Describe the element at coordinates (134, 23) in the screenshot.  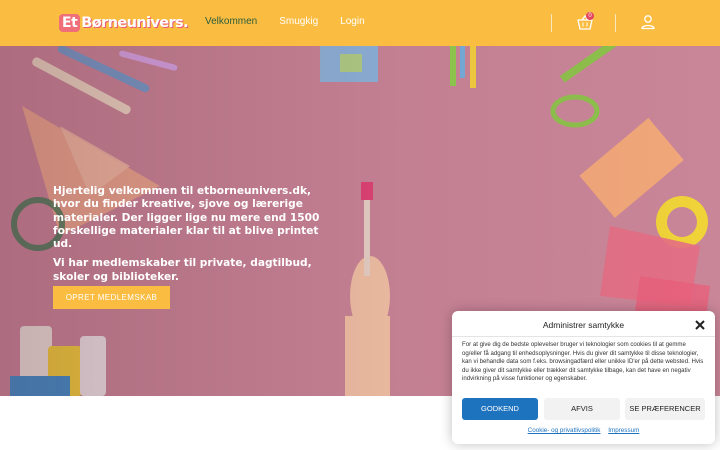
I see `logo-name: Børneunivers.` at that location.